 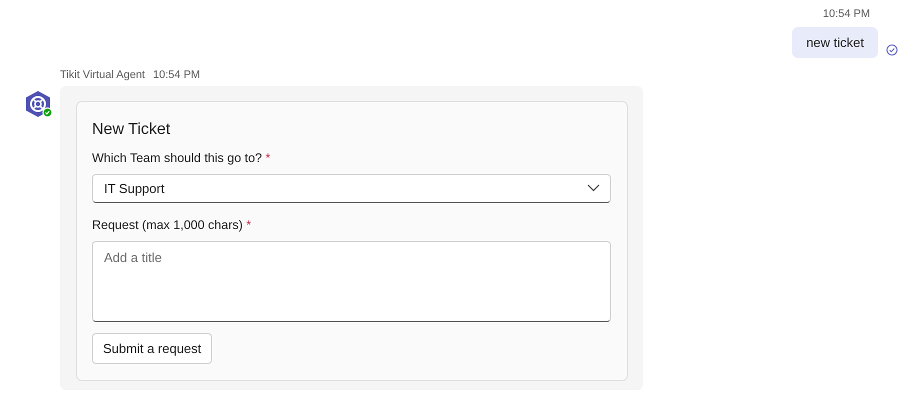 I want to click on field-label: Which Team should this go to? *, so click(x=182, y=158).